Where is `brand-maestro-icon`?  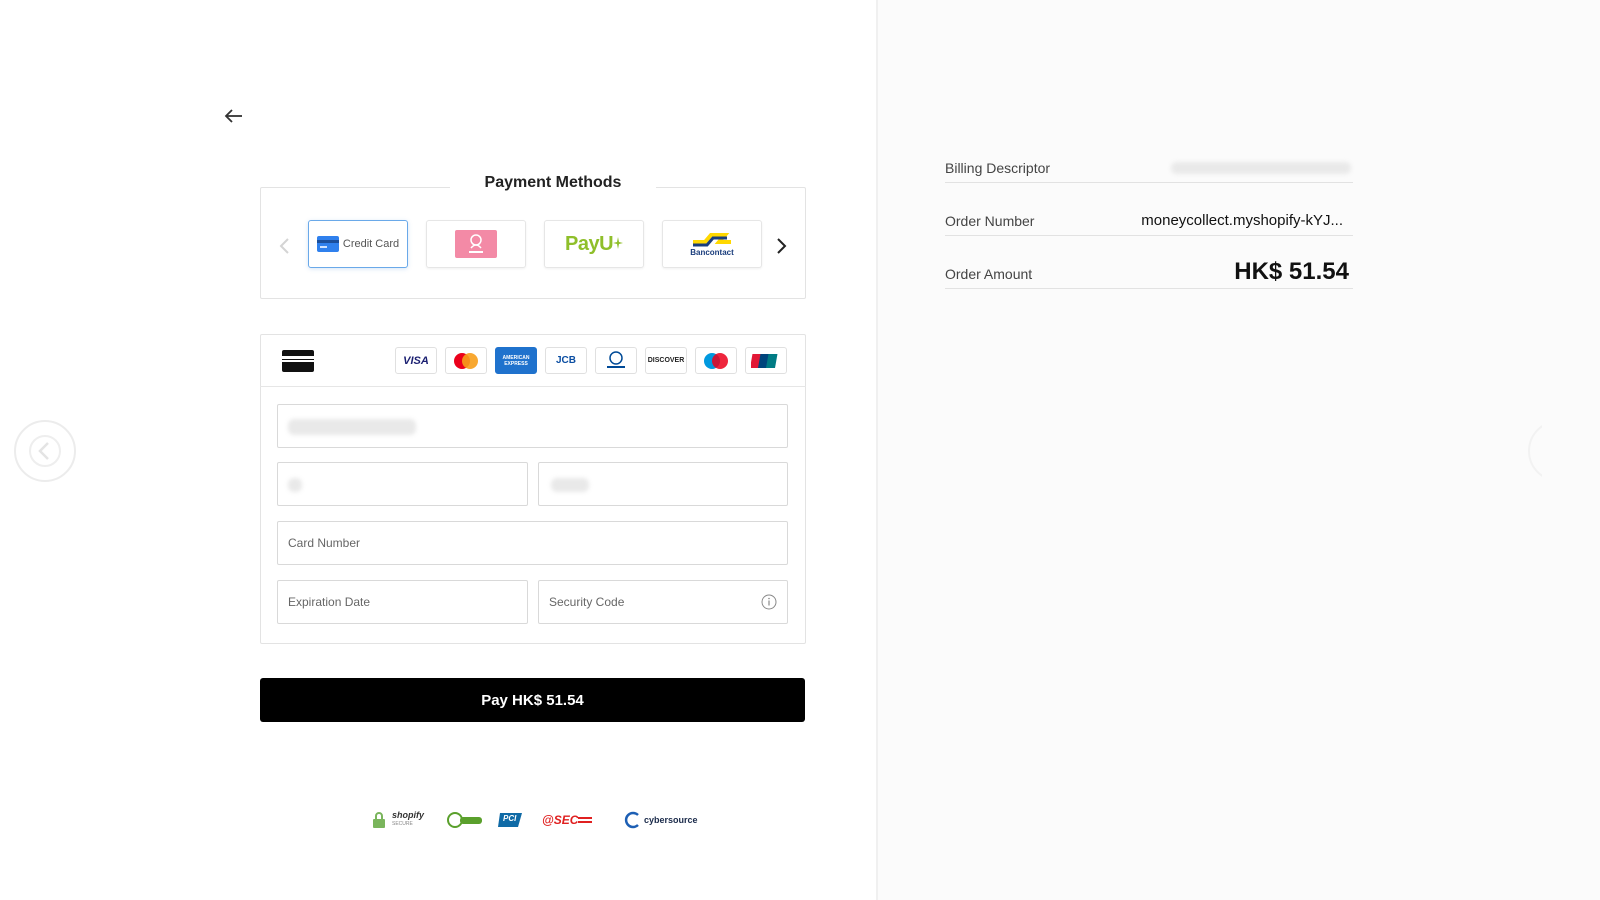 brand-maestro-icon is located at coordinates (716, 360).